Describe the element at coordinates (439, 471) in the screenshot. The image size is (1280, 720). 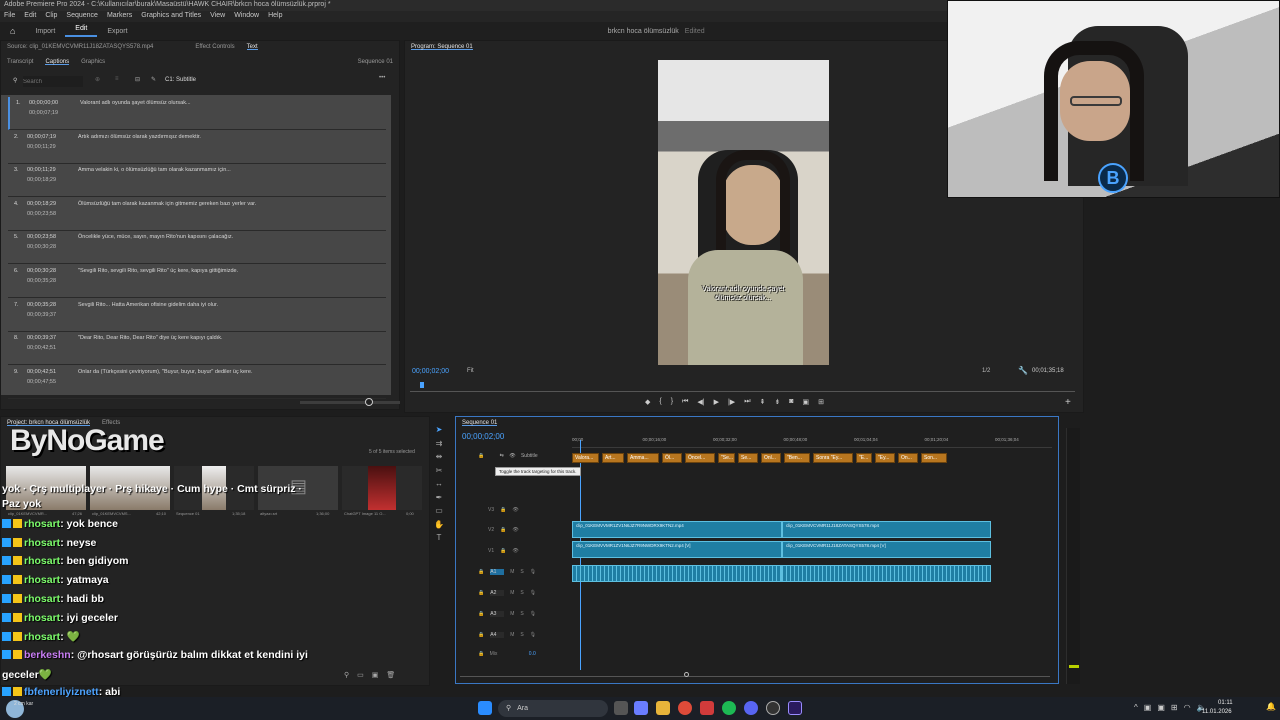
I see `razor-tool-icon: ✂` at that location.